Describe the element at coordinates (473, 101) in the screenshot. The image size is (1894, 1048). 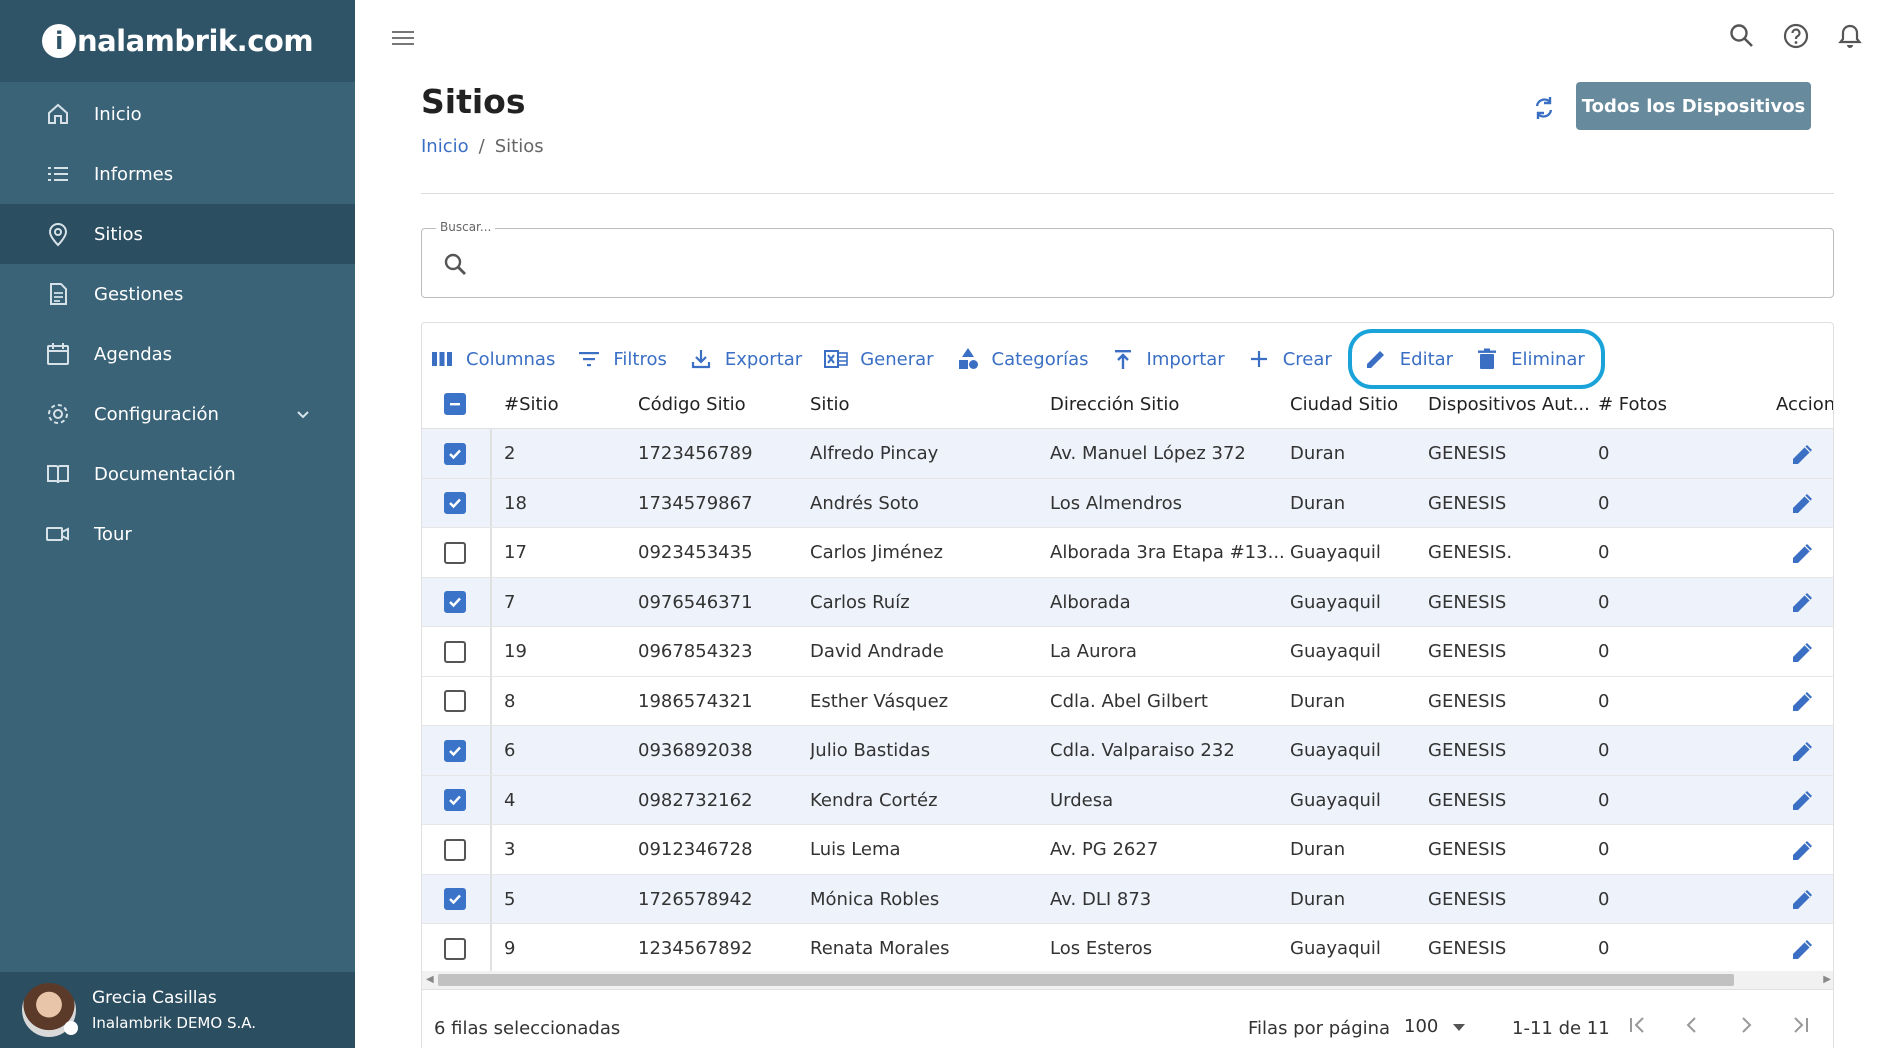
I see `page-title: Sitios` at that location.